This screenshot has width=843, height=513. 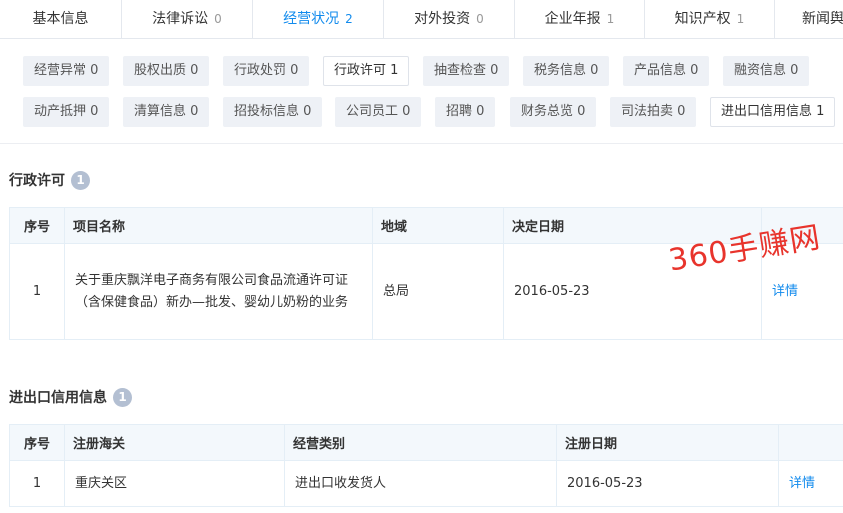 I want to click on table-header-row: 序号 注册海关 经营类别 注册日期, so click(x=426, y=442).